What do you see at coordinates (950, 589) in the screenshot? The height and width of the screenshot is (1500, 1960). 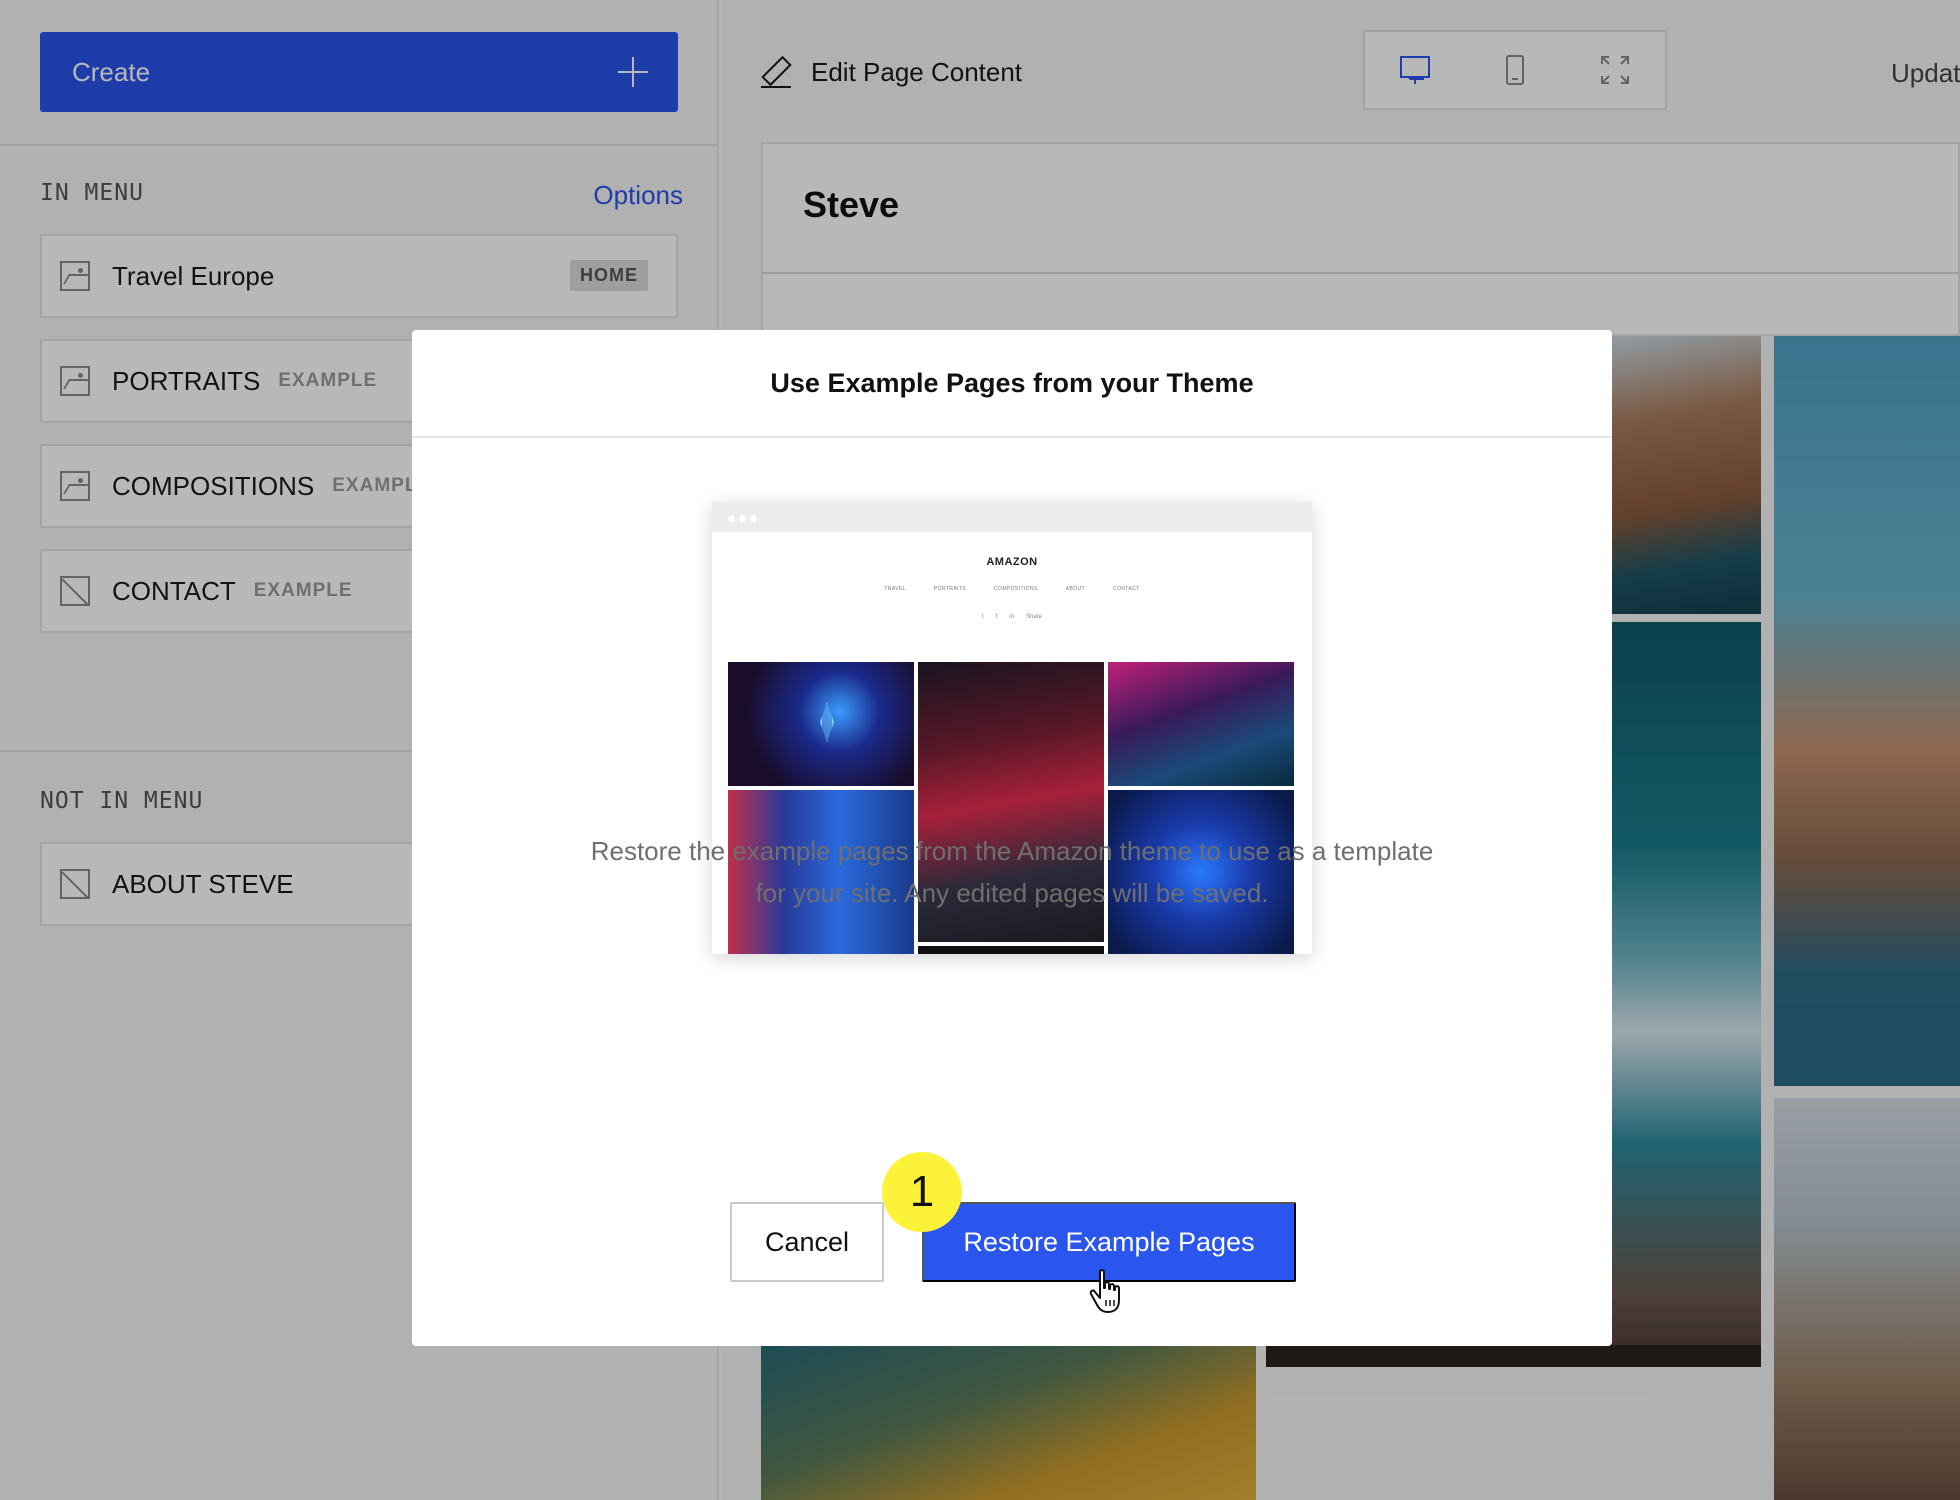 I see `preview-nav-item: PORTRAITS` at bounding box center [950, 589].